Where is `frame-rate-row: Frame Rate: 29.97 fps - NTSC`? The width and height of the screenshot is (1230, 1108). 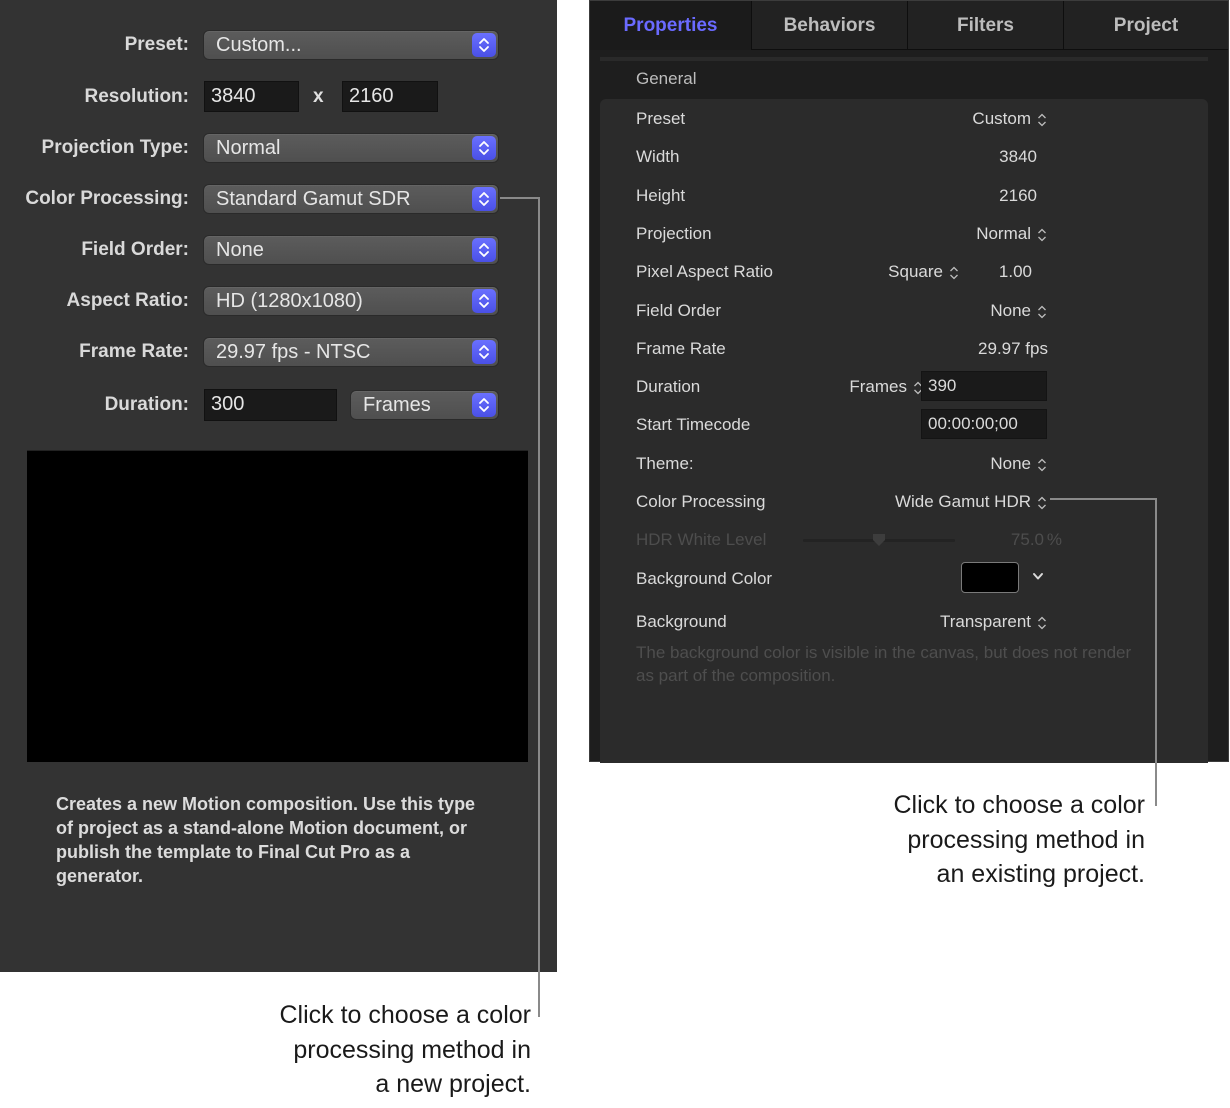
frame-rate-row: Frame Rate: 29.97 fps - NTSC is located at coordinates (278, 352).